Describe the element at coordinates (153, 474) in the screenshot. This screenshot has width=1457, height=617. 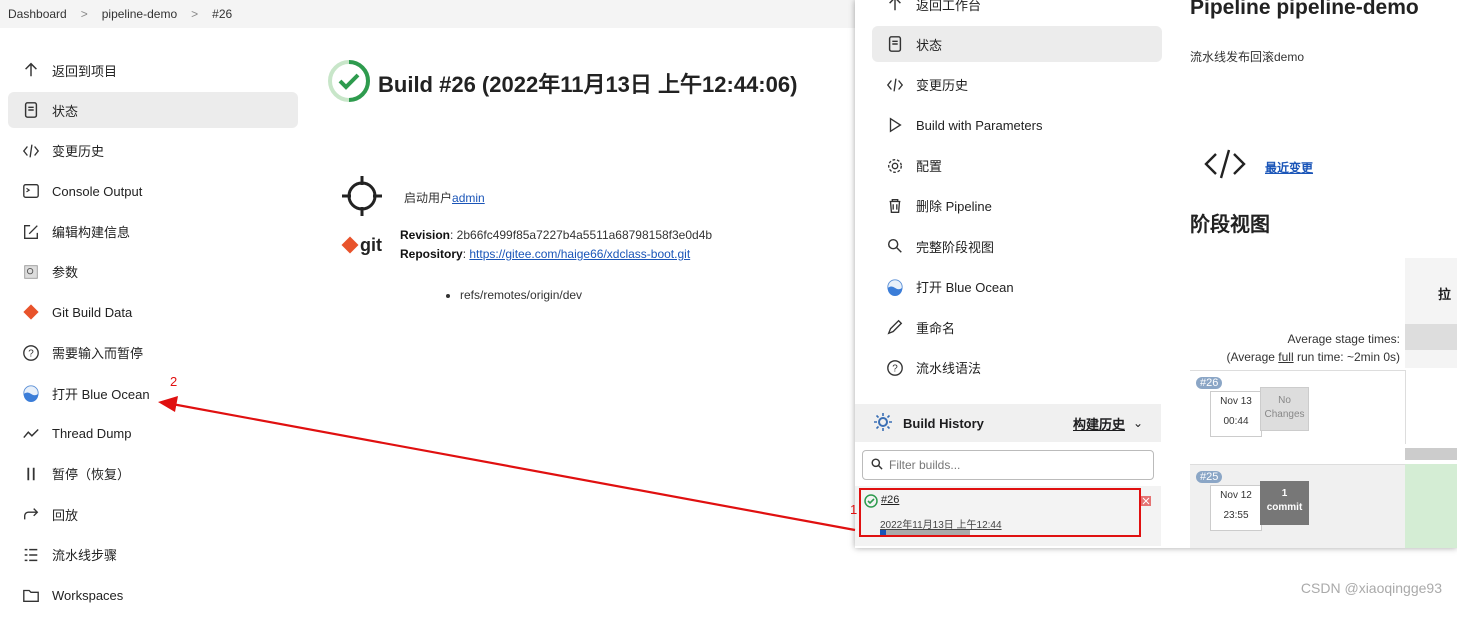
I see `sidebar-item-pause-resume: 暂停（恢复）` at that location.